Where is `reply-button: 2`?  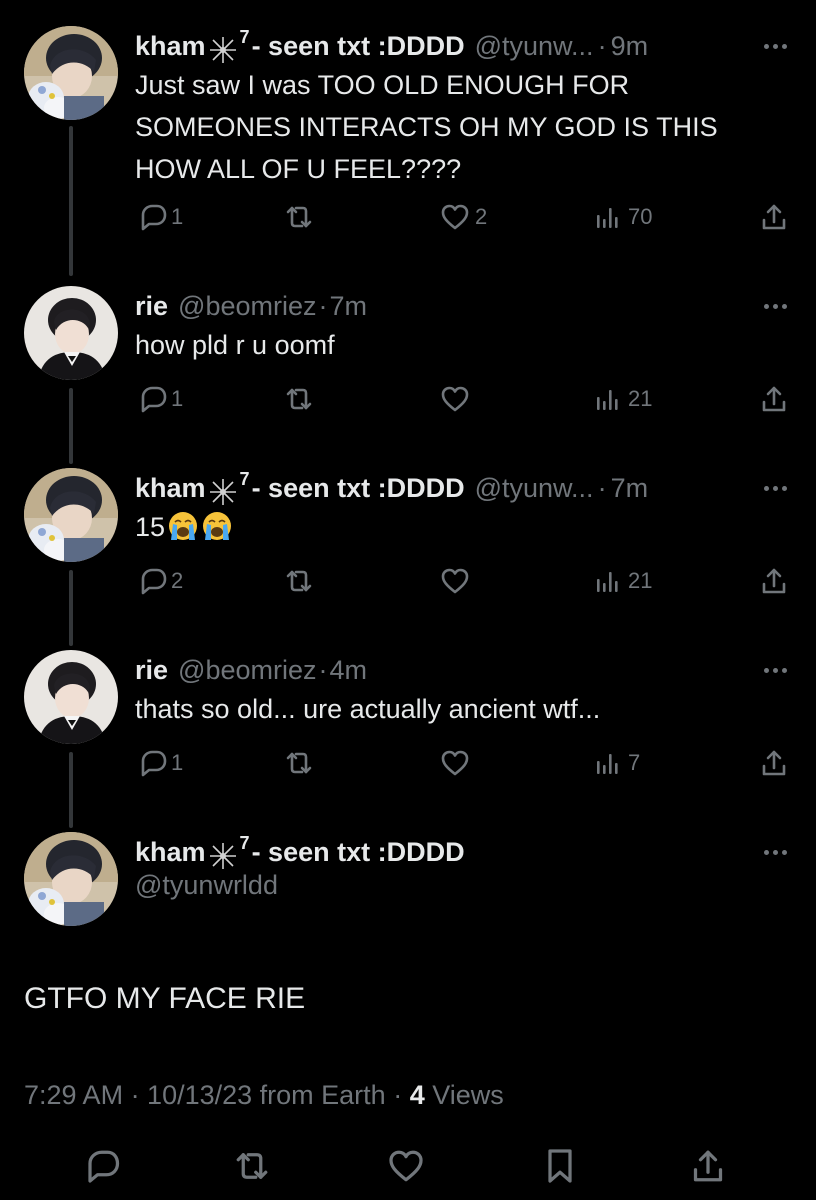
reply-button: 2 is located at coordinates (159, 581).